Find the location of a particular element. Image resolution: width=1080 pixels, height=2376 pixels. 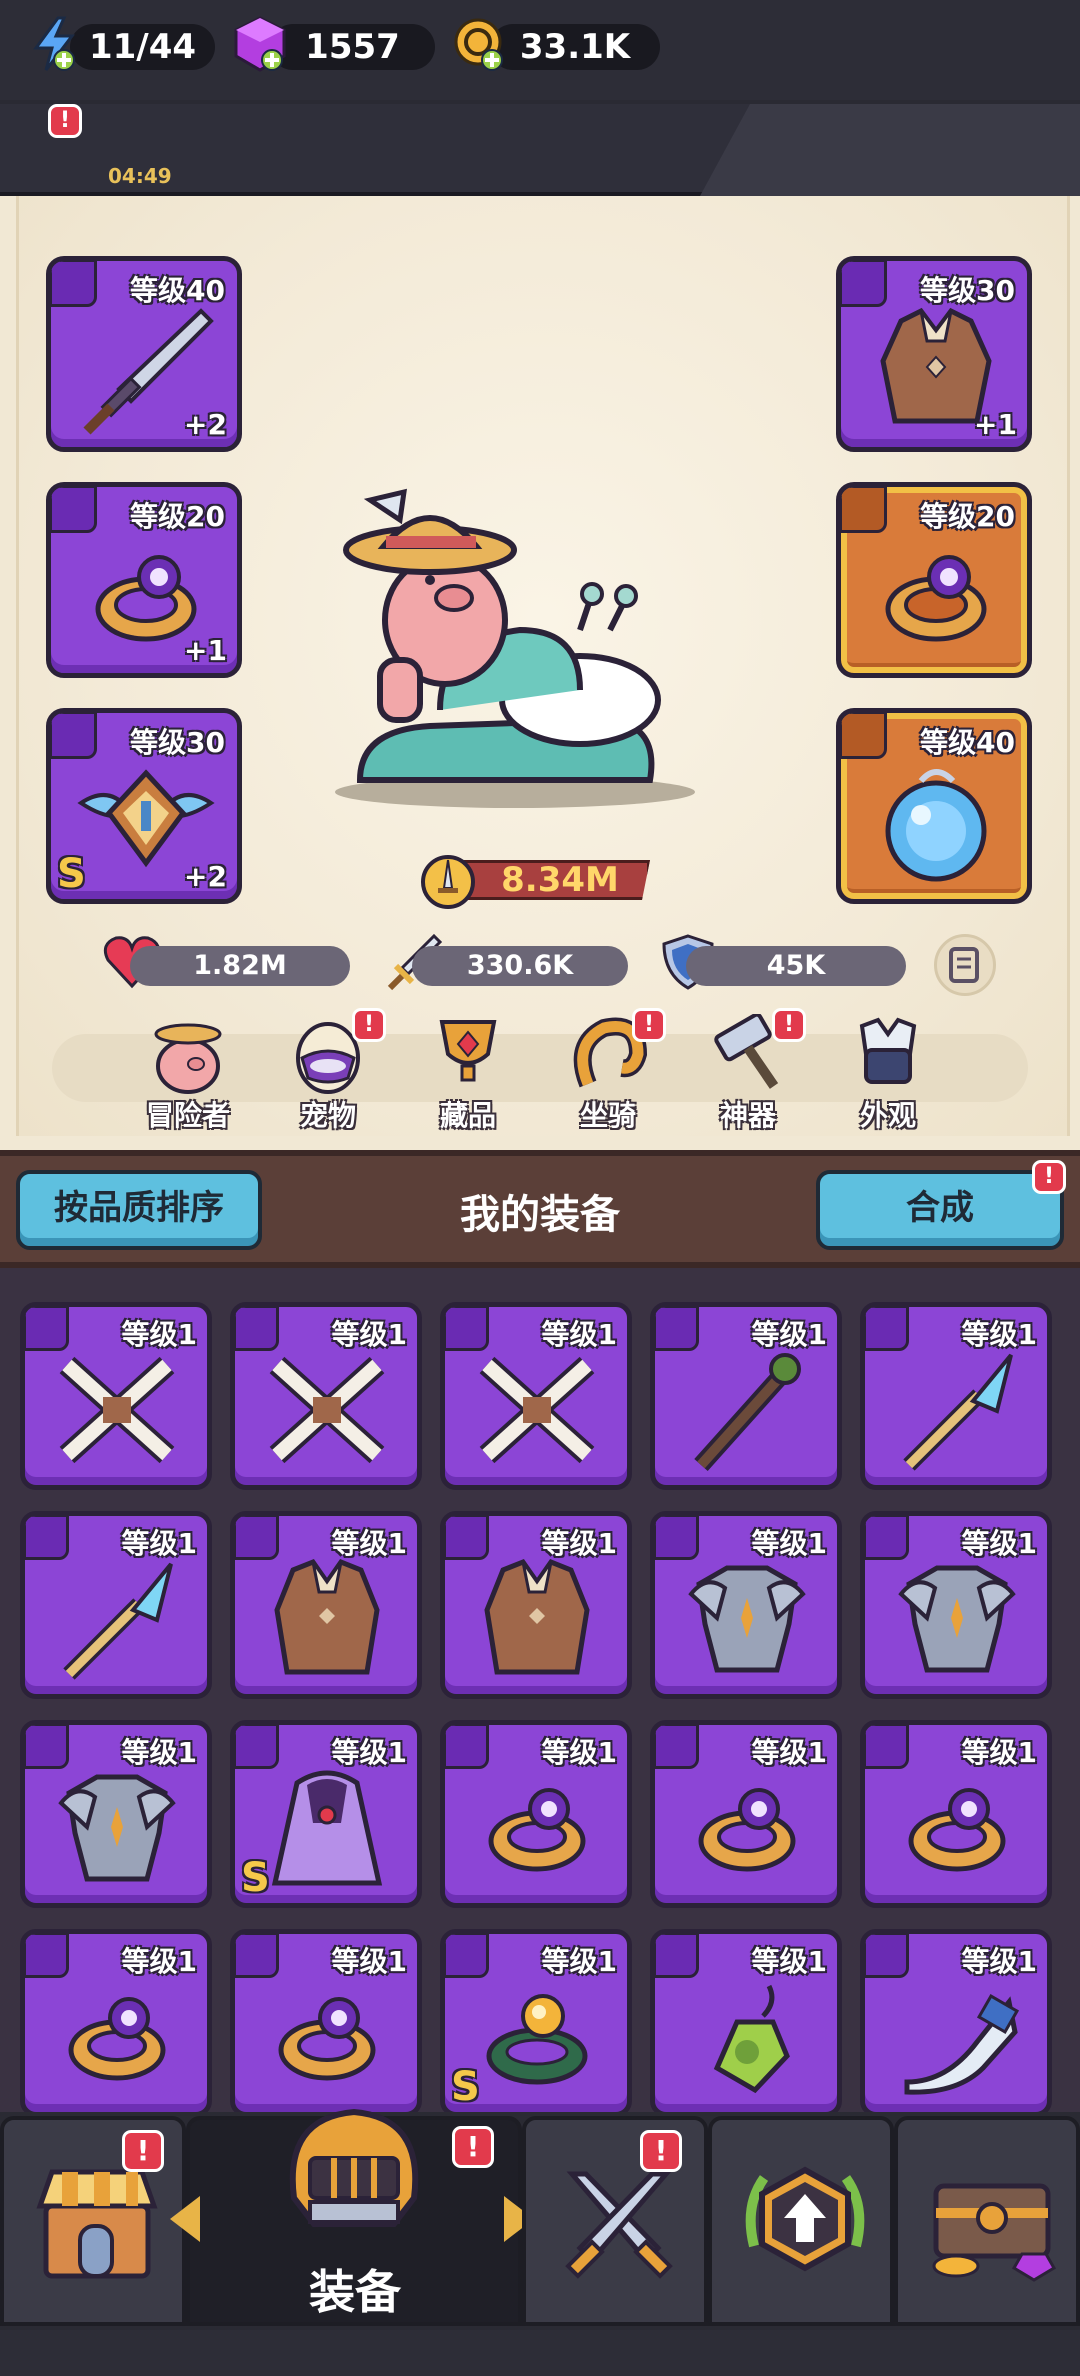

details-list-icon is located at coordinates (964, 965).